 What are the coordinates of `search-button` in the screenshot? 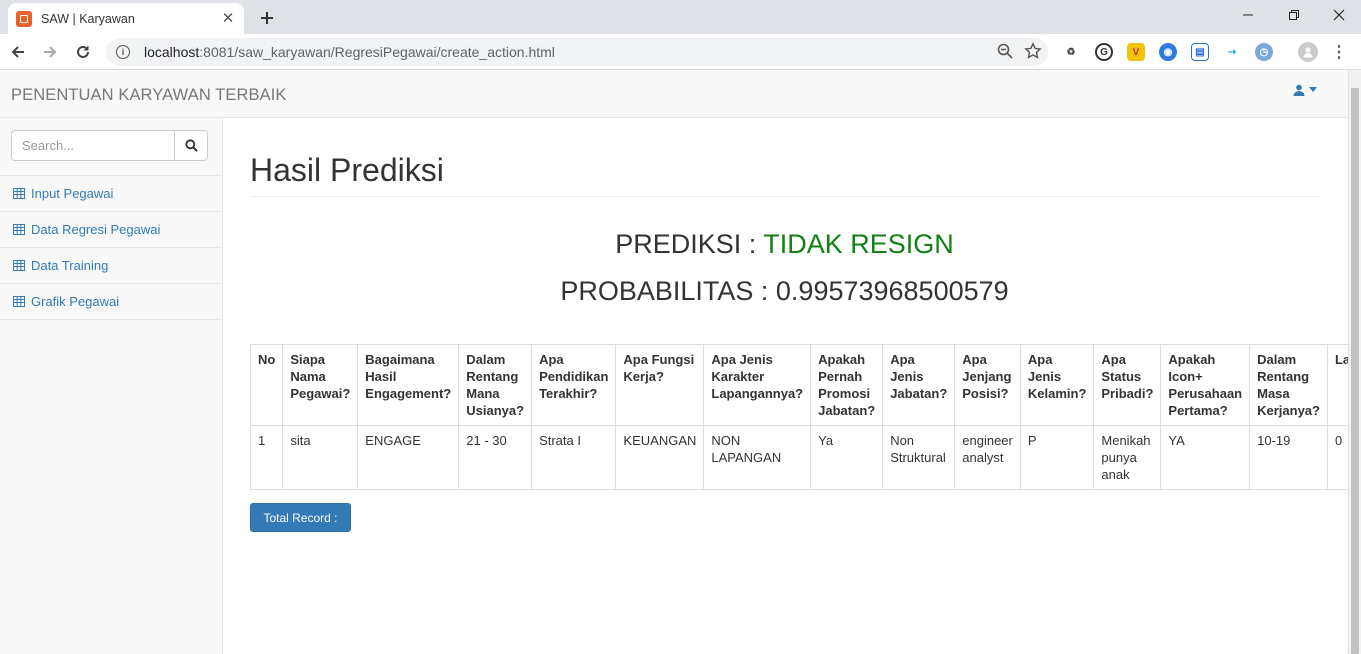 It's located at (191, 145).